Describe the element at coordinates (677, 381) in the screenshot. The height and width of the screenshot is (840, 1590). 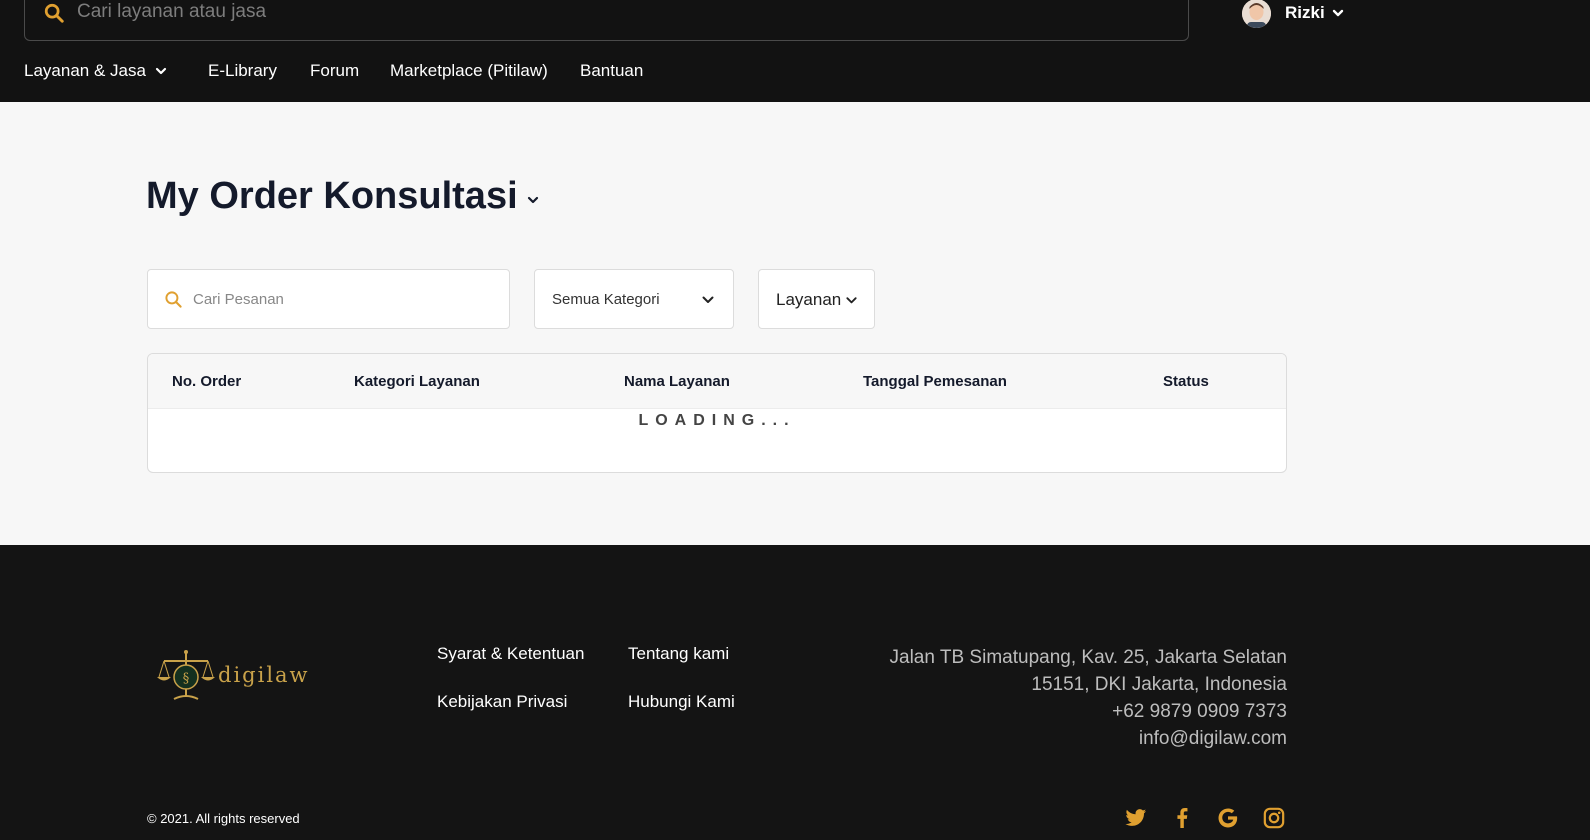
I see `column-header-nama-layanan: Nama Layanan` at that location.